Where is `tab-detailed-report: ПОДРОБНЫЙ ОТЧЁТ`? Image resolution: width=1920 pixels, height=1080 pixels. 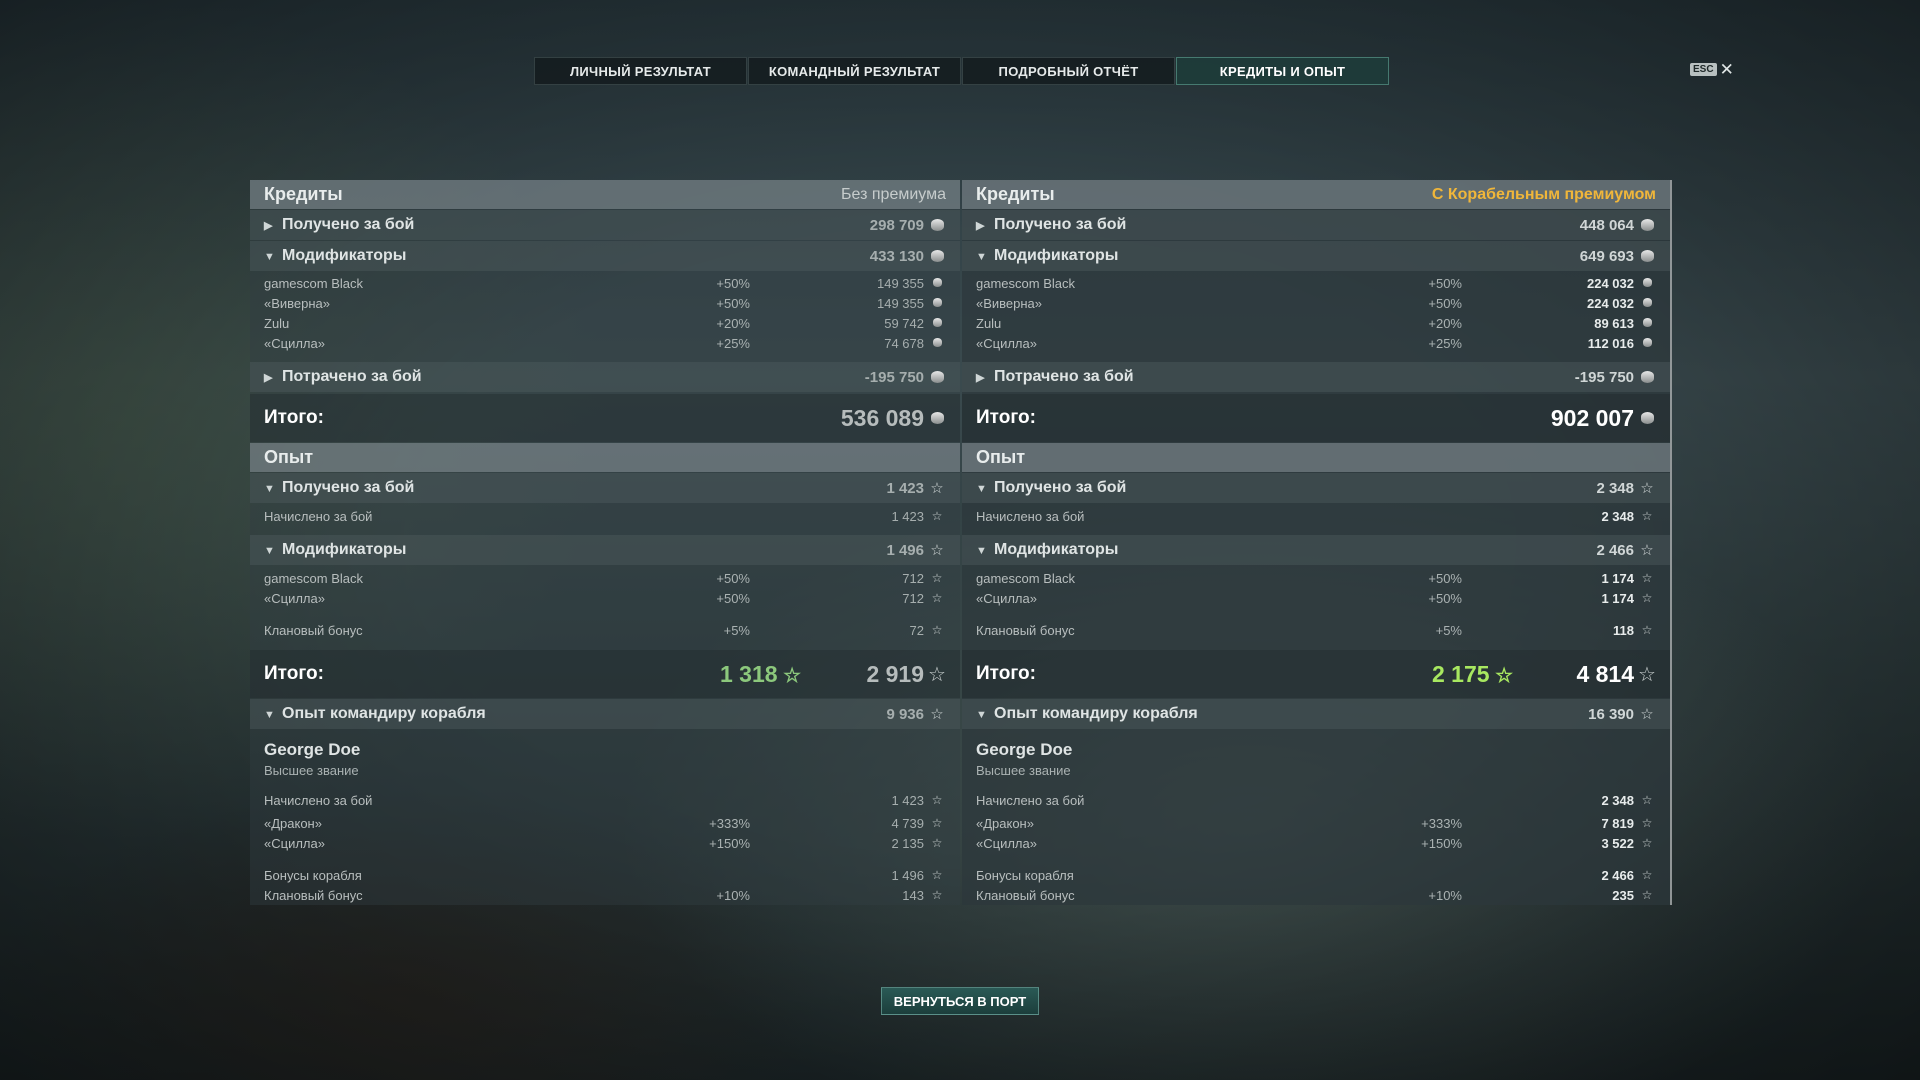
tab-detailed-report: ПОДРОБНЫЙ ОТЧЁТ is located at coordinates (1068, 71).